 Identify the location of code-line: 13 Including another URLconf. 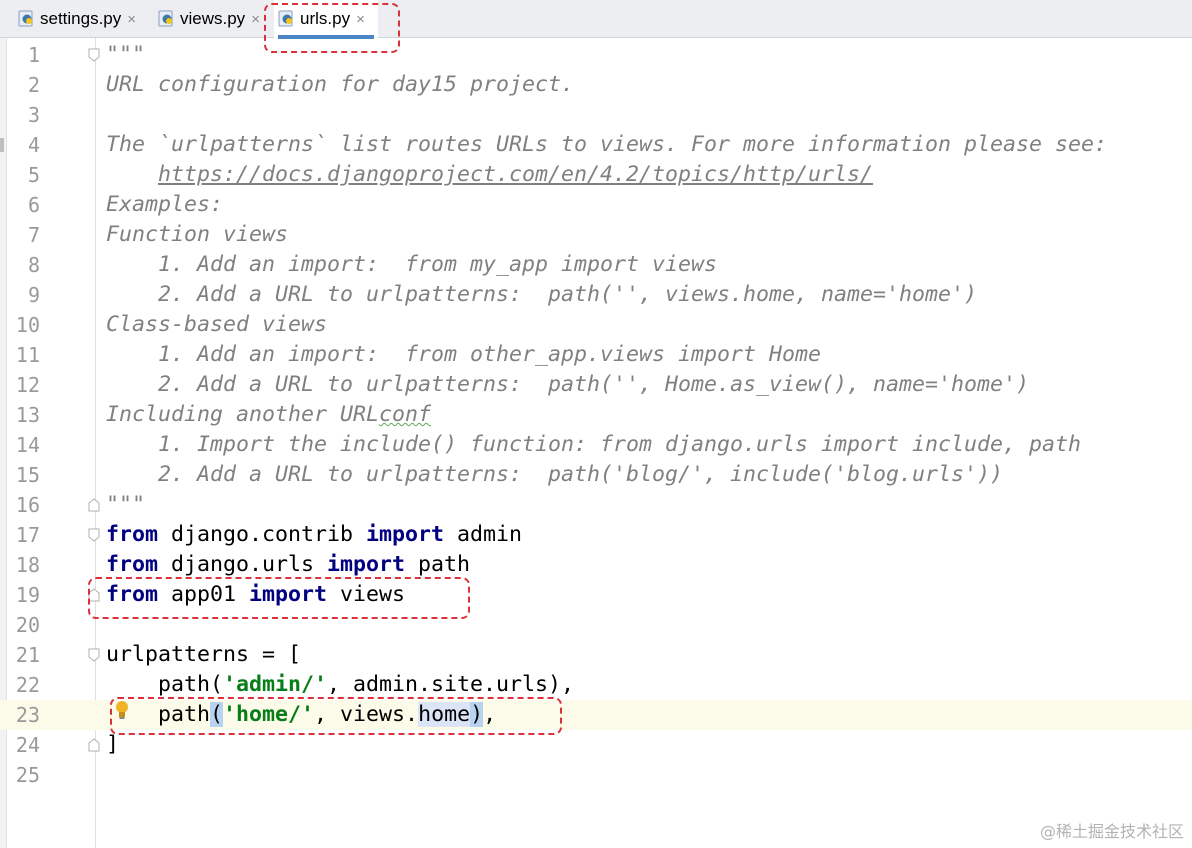
(596, 415).